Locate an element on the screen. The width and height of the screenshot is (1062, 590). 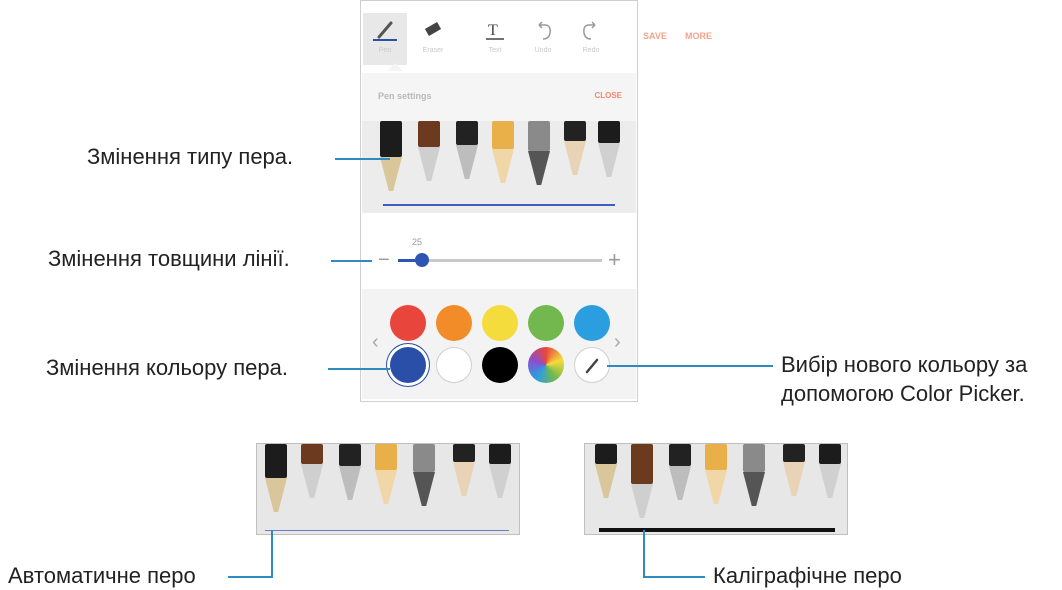
swatch-white is located at coordinates (454, 365).